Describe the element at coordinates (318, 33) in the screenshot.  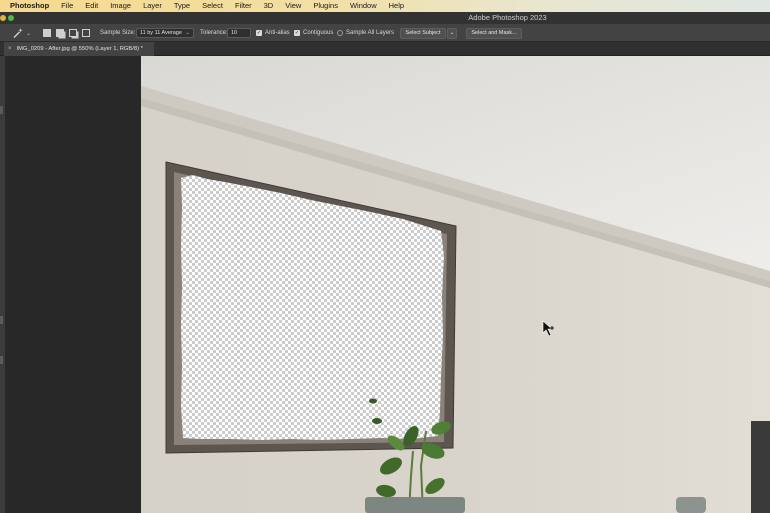
I see `contiguous-label: Contiguous` at that location.